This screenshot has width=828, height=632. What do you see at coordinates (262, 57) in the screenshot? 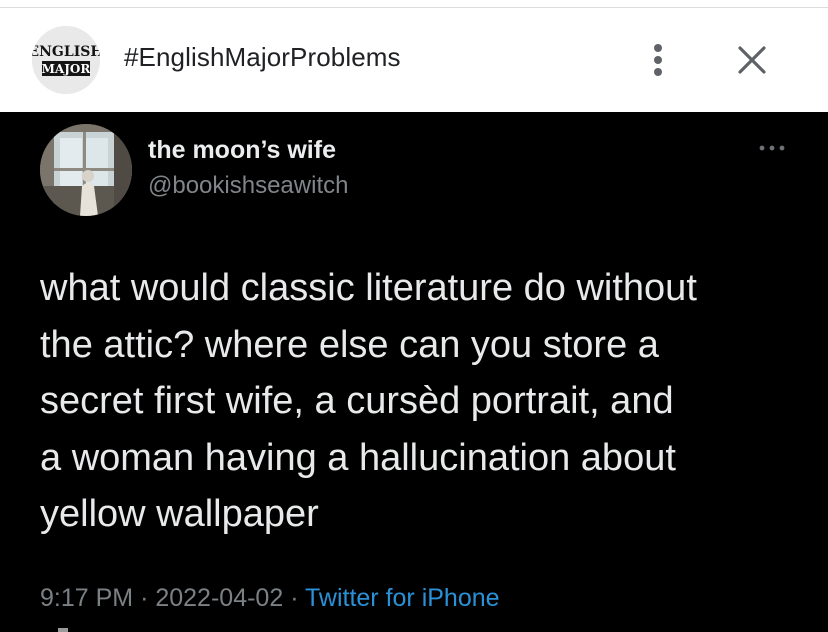
I see `group-title: #EnglishMajorProblems` at bounding box center [262, 57].